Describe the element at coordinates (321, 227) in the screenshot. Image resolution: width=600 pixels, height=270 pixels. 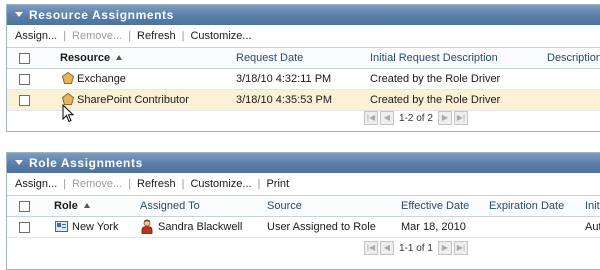
I see `source: User Assigned to Role` at that location.